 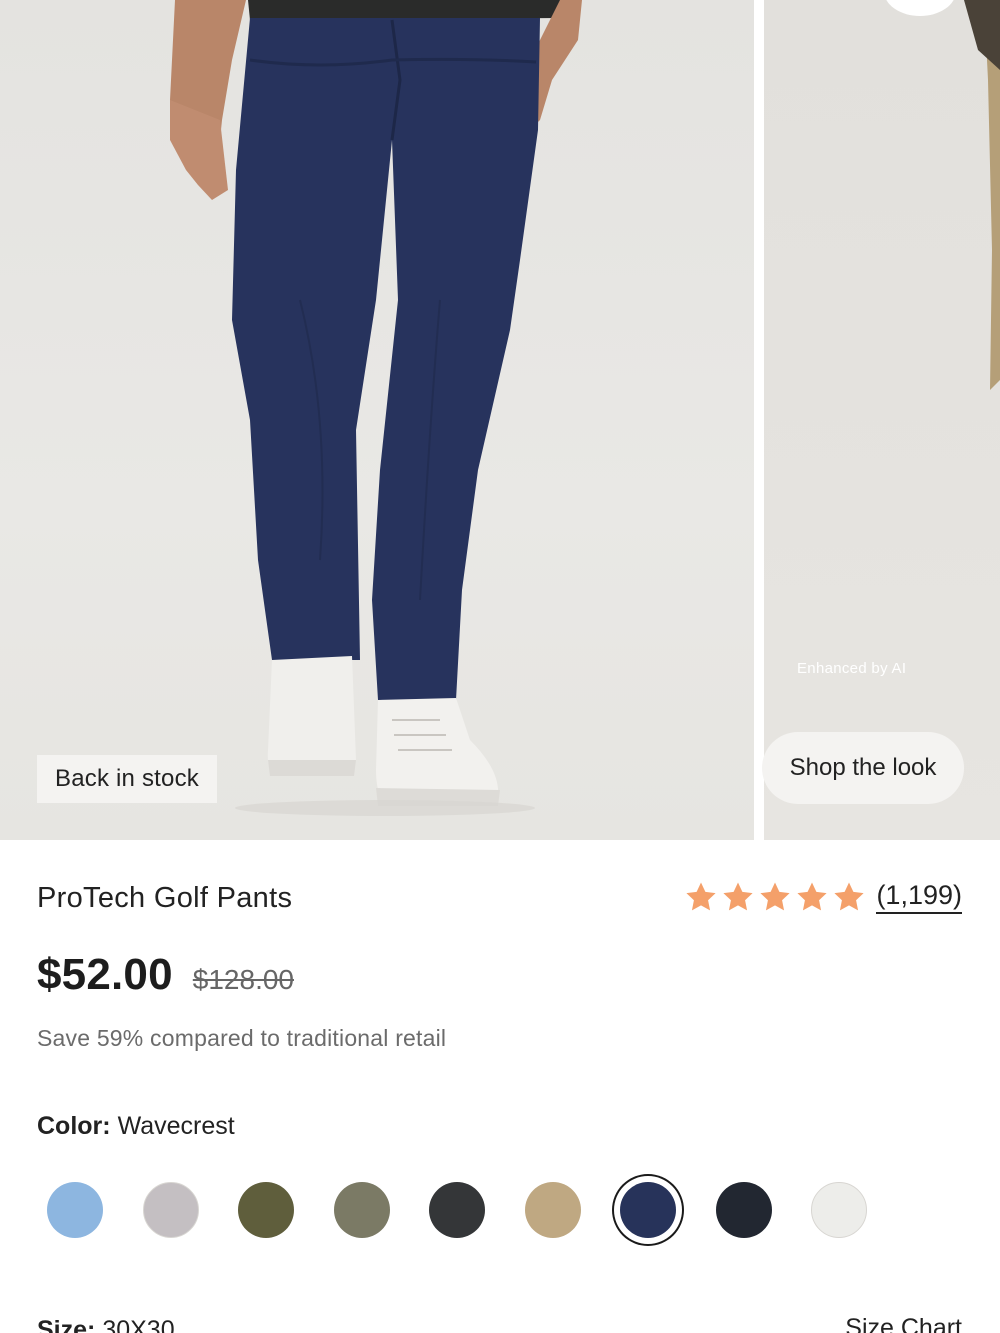 I want to click on star-rating, so click(x=775, y=897).